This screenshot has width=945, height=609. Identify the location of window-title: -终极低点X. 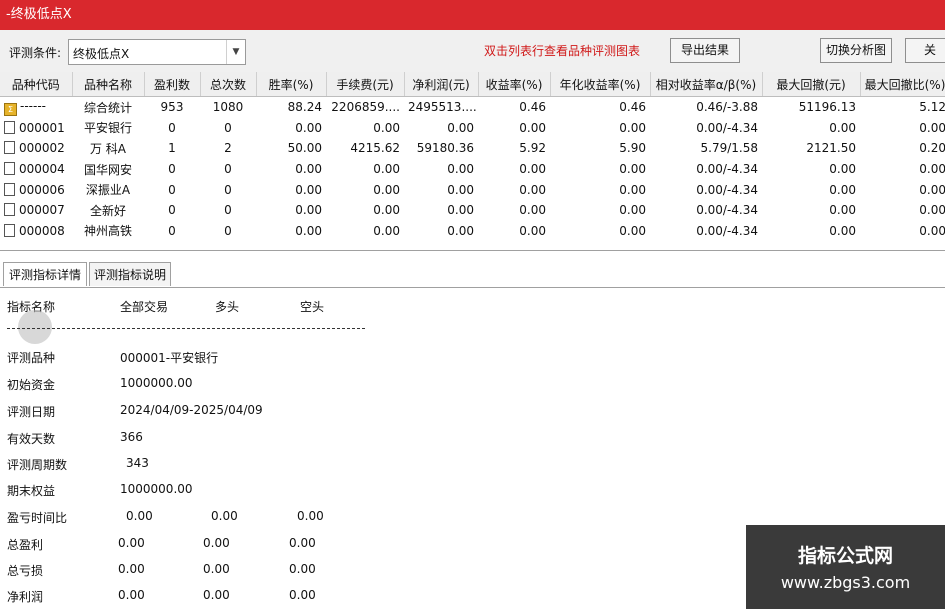
(39, 14).